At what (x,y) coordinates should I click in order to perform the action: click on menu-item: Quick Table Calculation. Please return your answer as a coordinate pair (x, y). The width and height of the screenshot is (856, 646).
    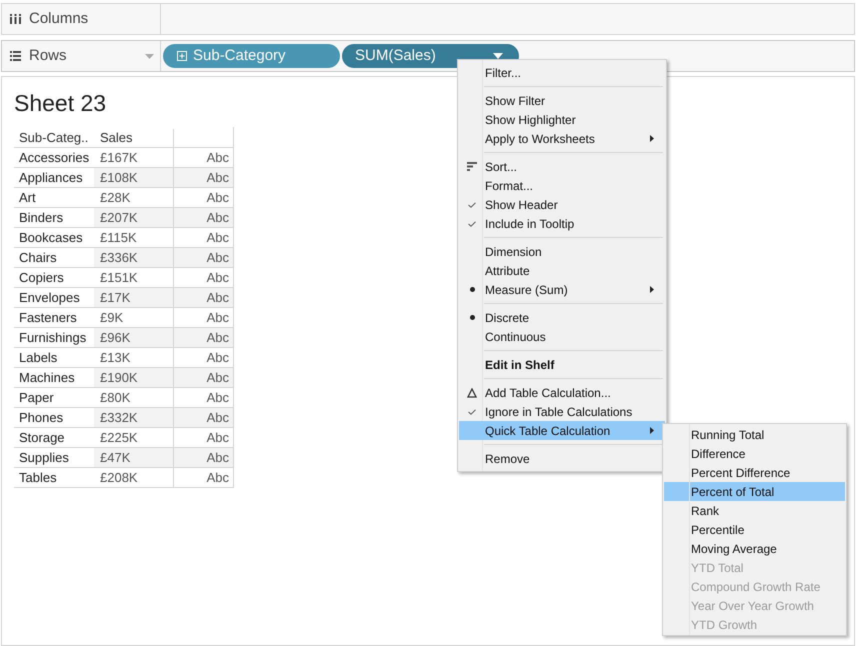
    Looking at the image, I should click on (562, 430).